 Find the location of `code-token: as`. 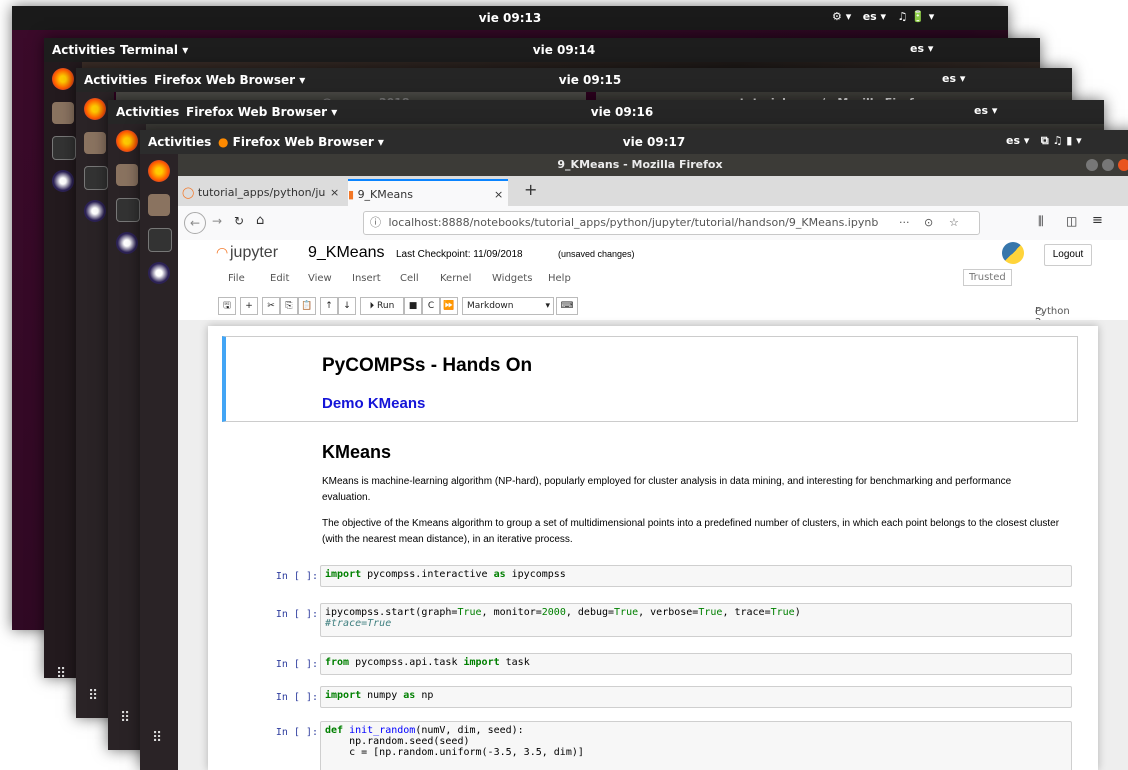

code-token: as is located at coordinates (499, 574).